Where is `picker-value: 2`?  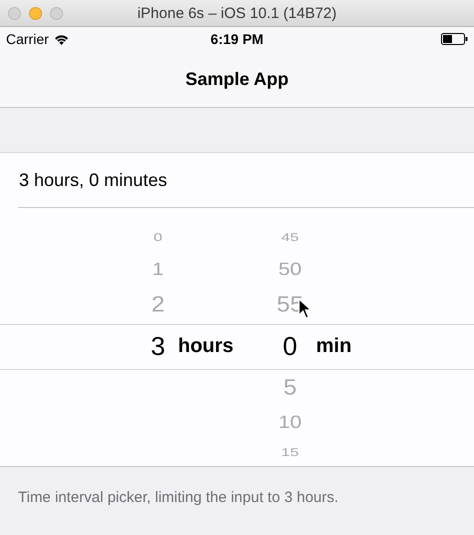
picker-value: 2 is located at coordinates (158, 305).